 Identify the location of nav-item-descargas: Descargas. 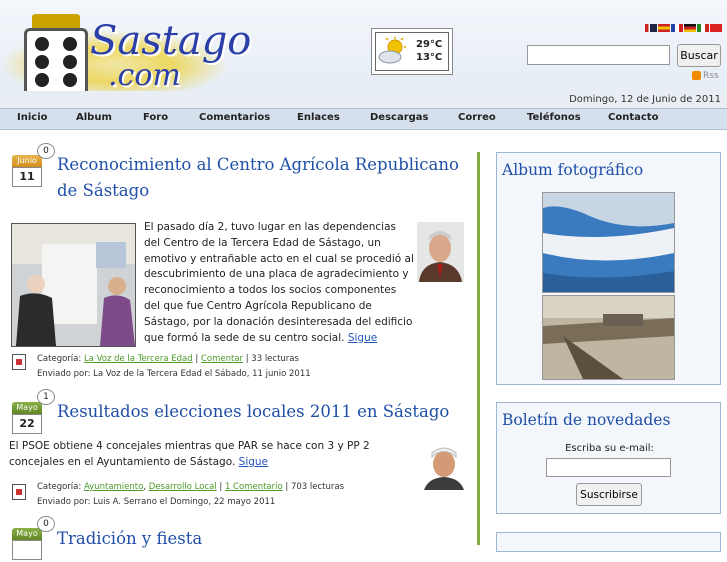
(399, 117).